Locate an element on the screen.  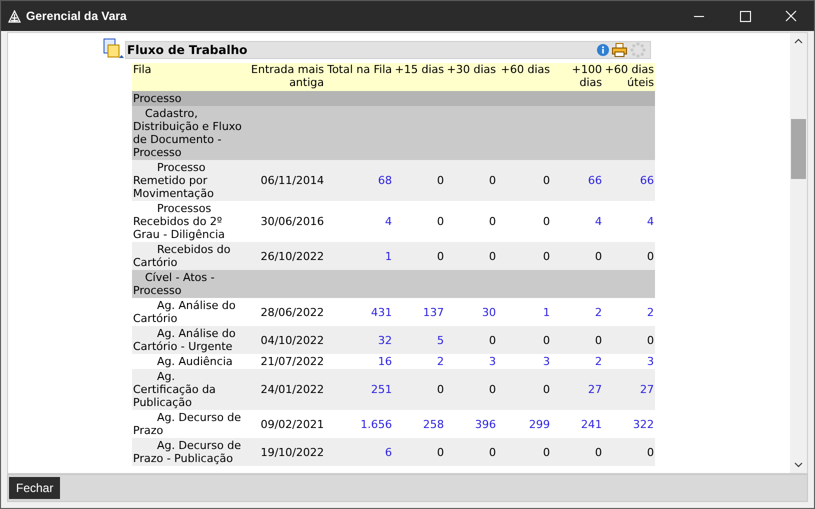
date-cell: 26/10/2022 is located at coordinates (285, 256).